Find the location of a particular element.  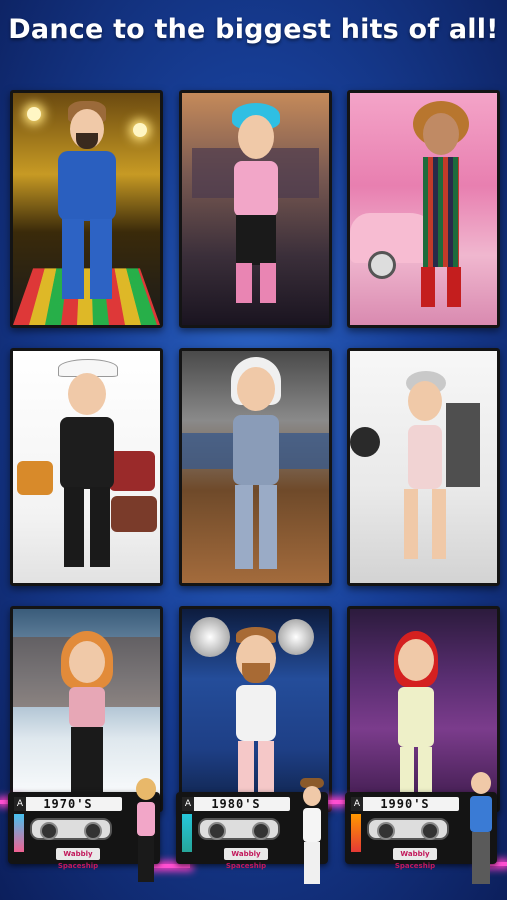

dance-card-wrecking-ball is located at coordinates (423, 467).